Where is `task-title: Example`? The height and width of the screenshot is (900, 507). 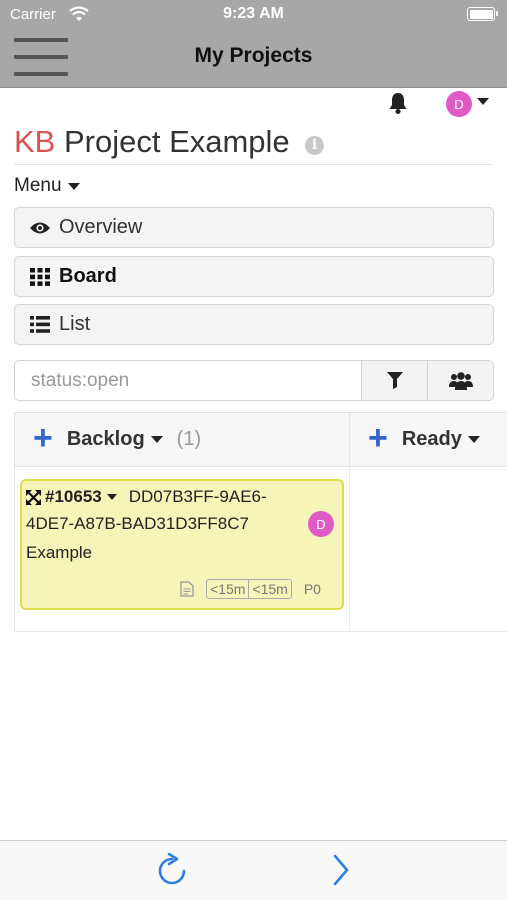 task-title: Example is located at coordinates (59, 552).